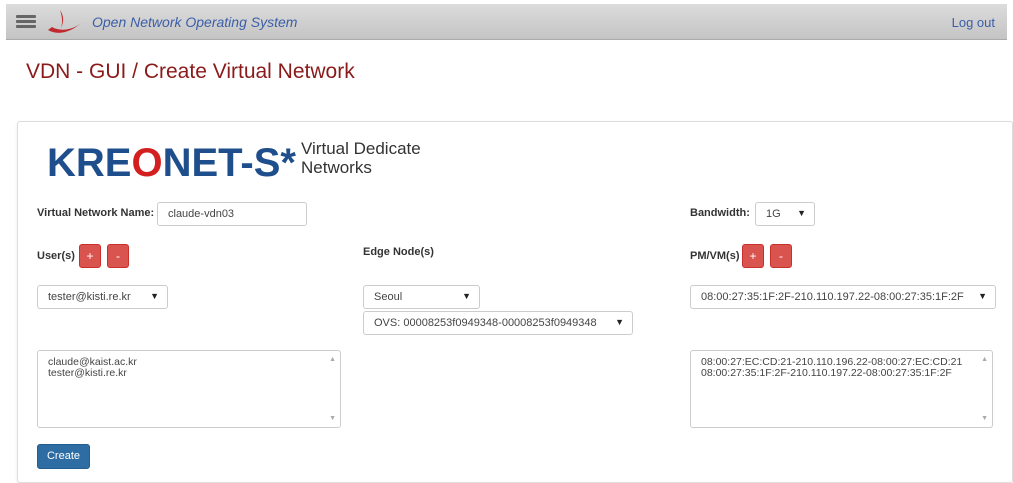 The image size is (1013, 483). What do you see at coordinates (195, 22) in the screenshot?
I see `app-title: Open Network Operating System` at bounding box center [195, 22].